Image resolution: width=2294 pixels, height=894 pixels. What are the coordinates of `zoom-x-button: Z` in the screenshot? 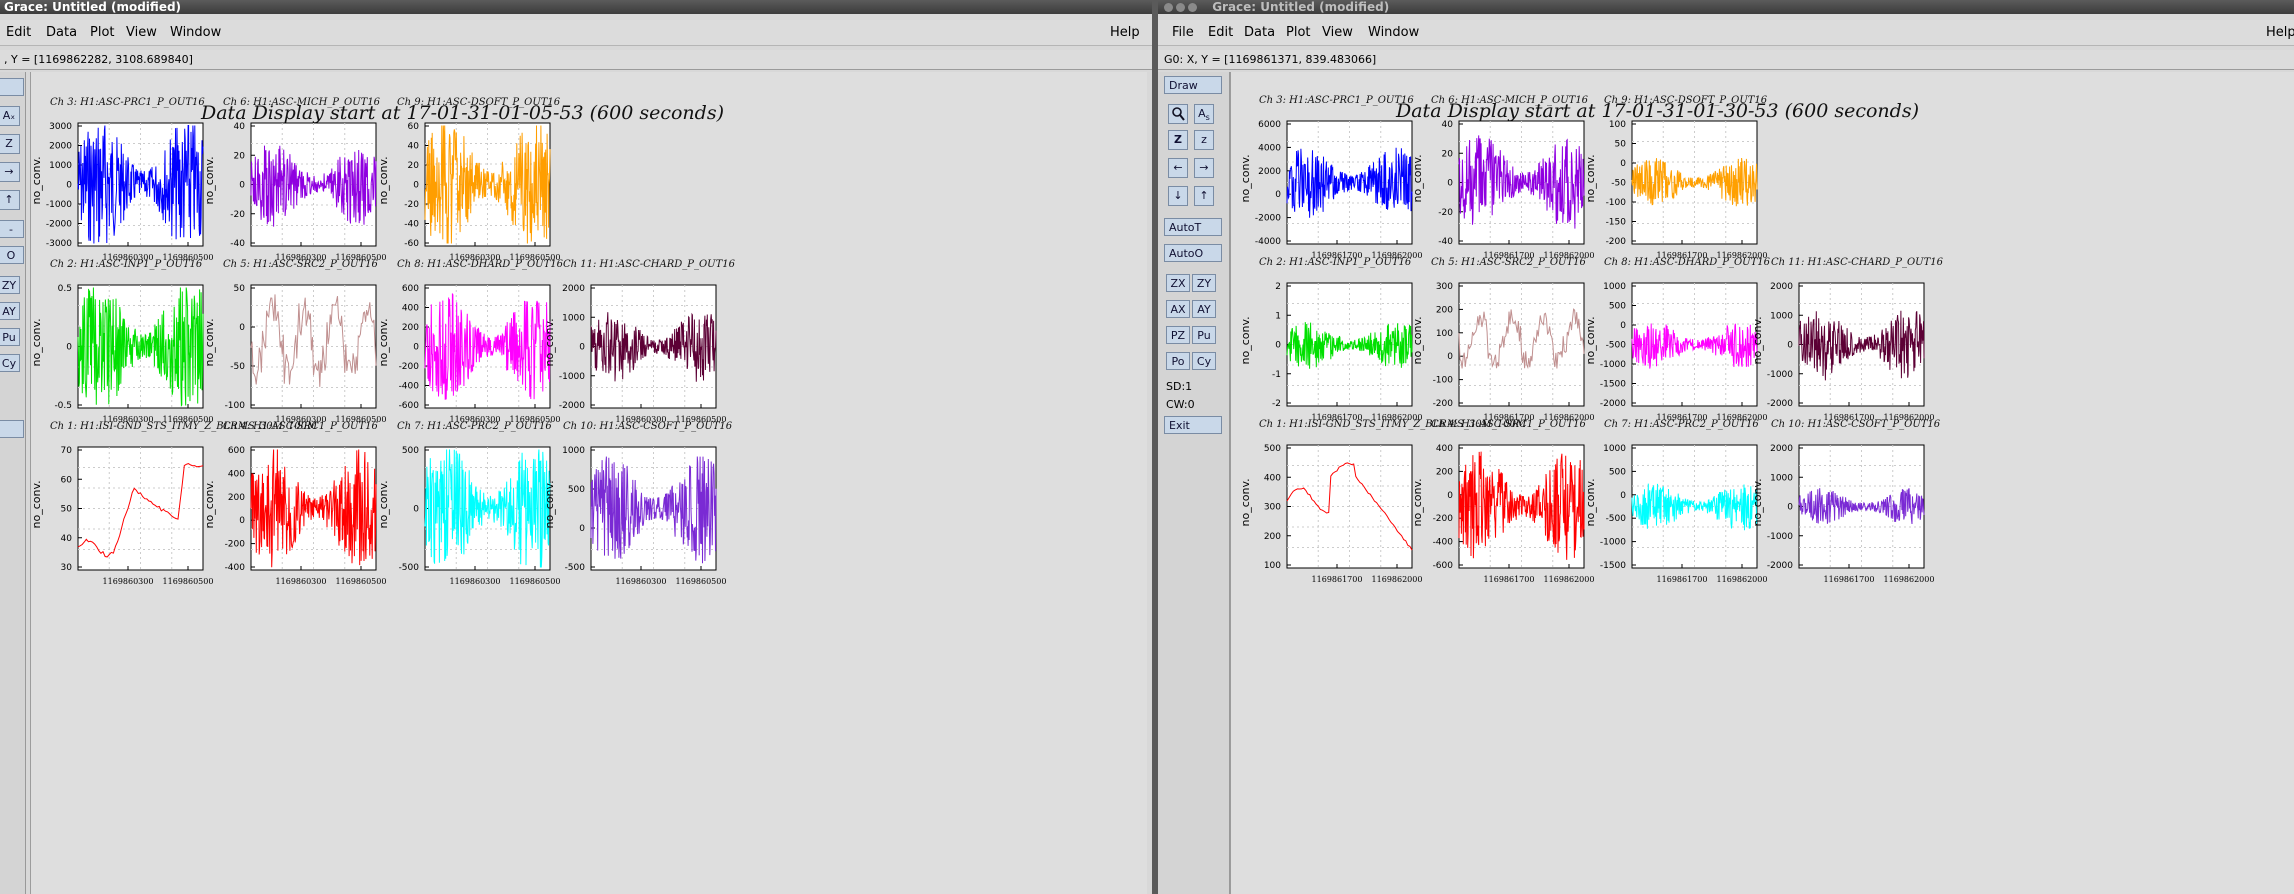 It's located at (1178, 140).